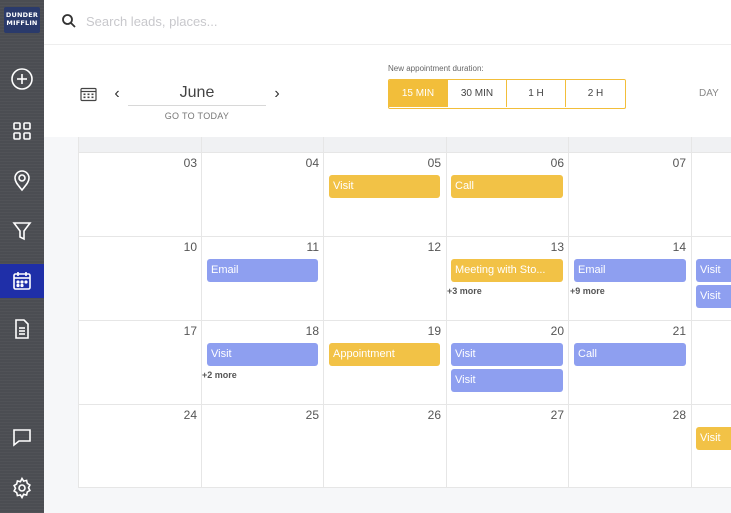  I want to click on day-number: 12, so click(434, 247).